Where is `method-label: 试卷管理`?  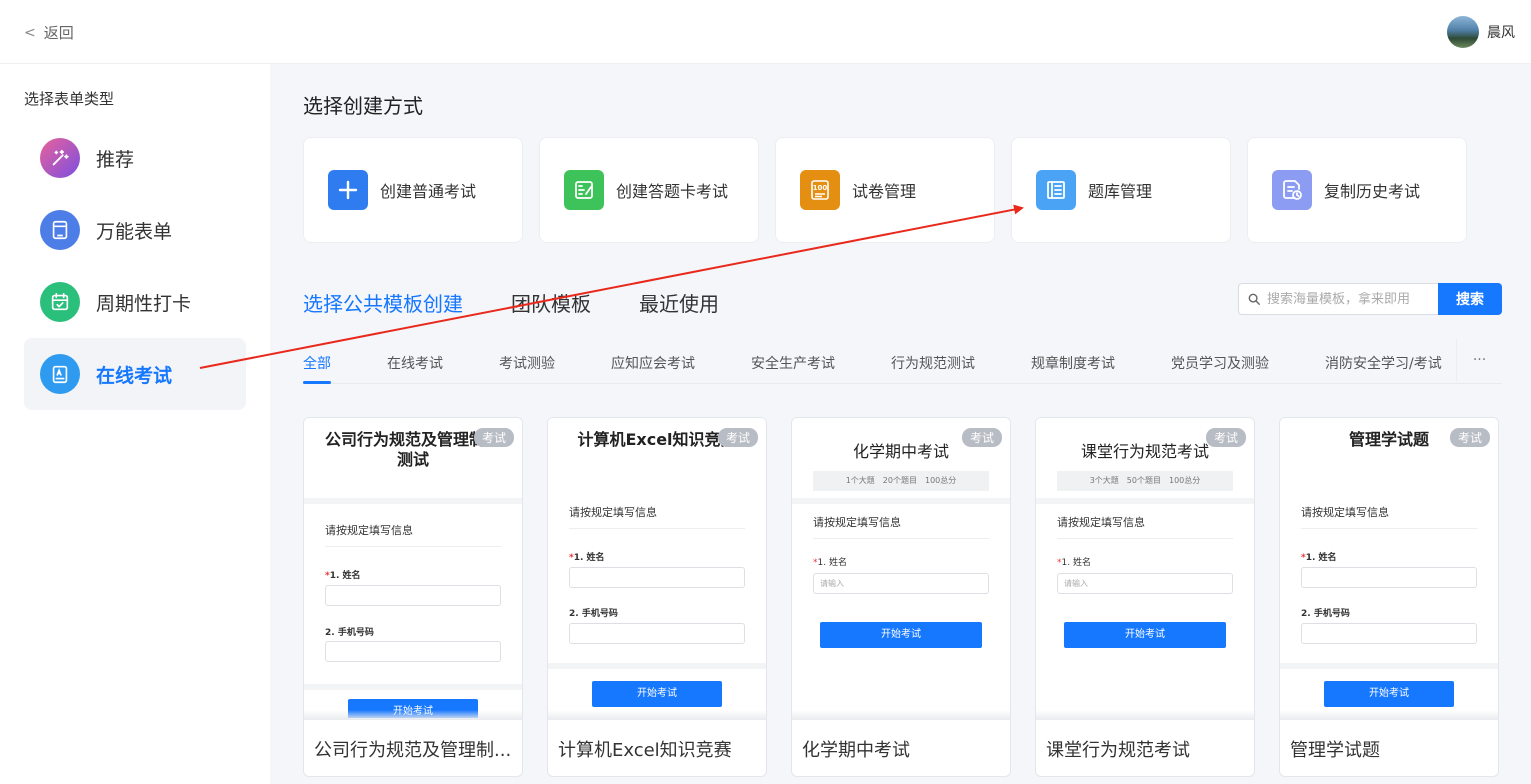
method-label: 试卷管理 is located at coordinates (884, 191).